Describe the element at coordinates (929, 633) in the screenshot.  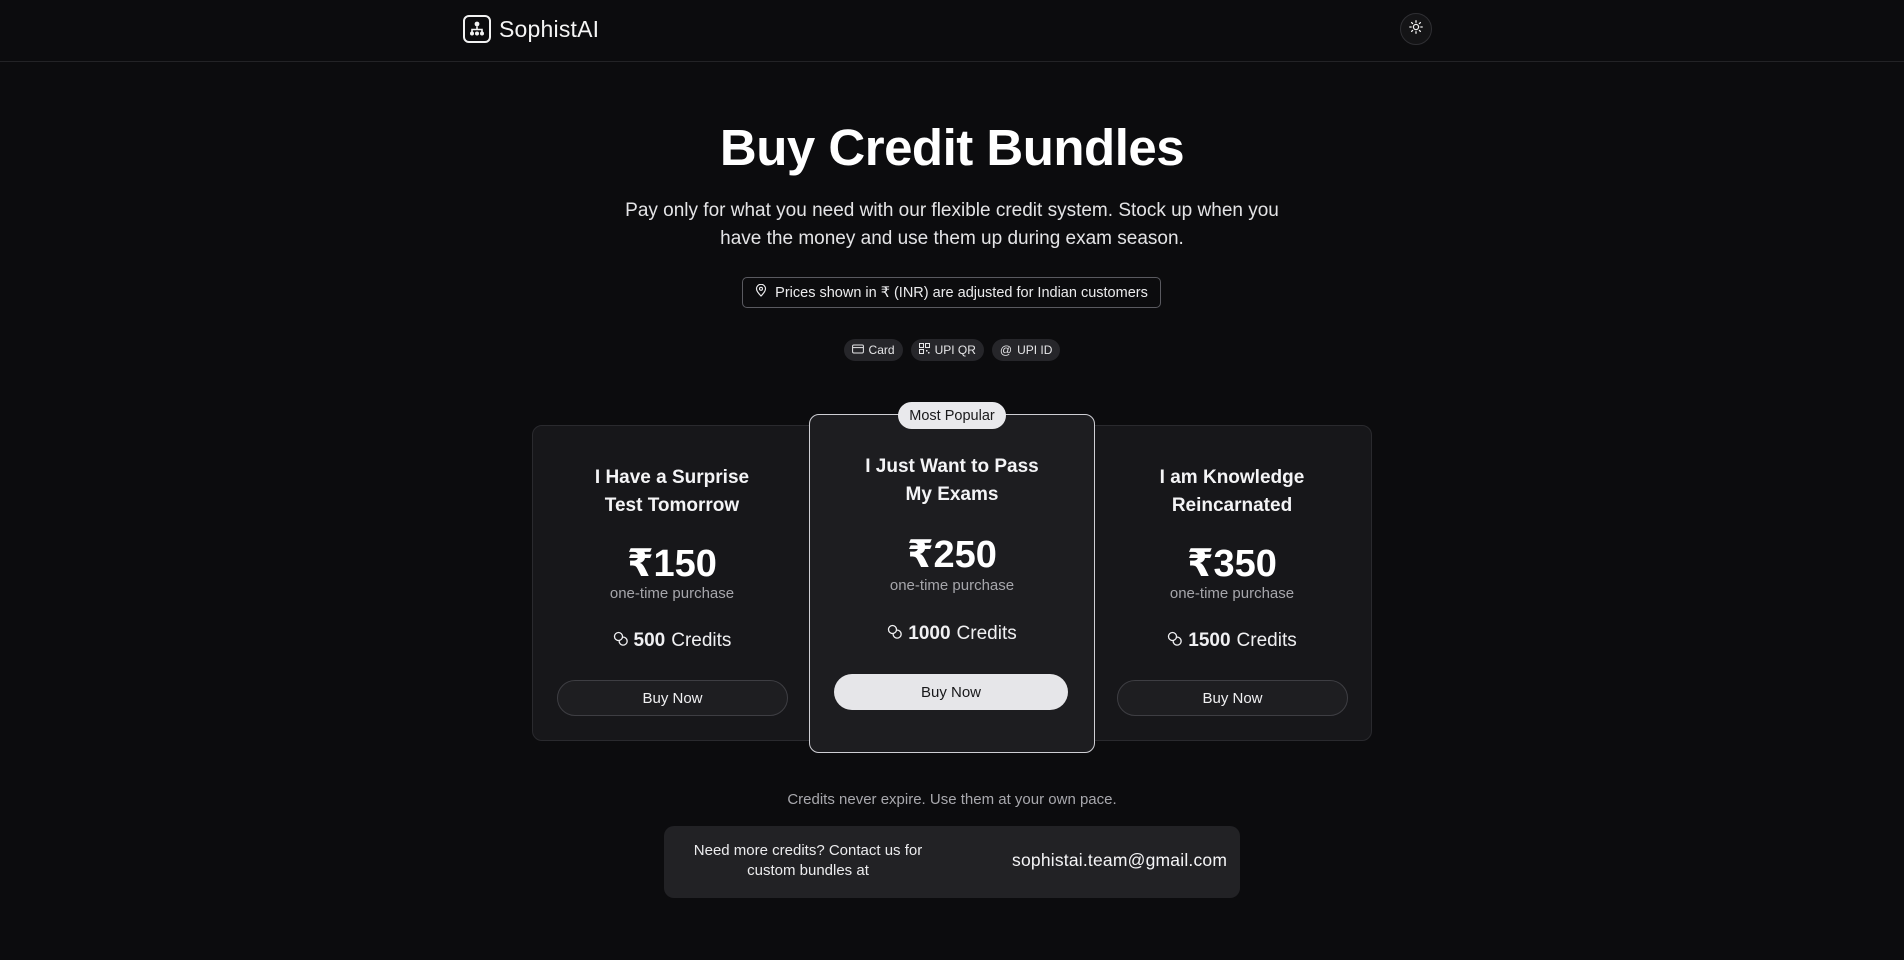
I see `credits-amount: 1000` at that location.